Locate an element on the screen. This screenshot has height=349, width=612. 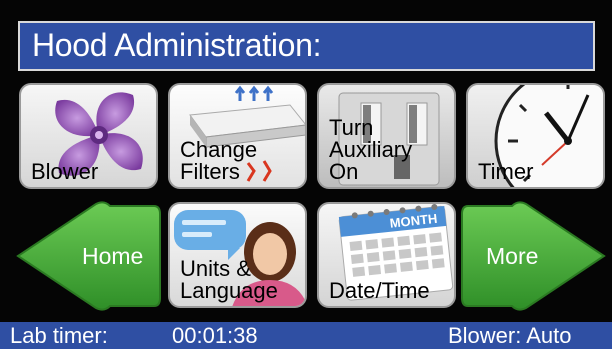
blower-label: Blower is located at coordinates (65, 171).